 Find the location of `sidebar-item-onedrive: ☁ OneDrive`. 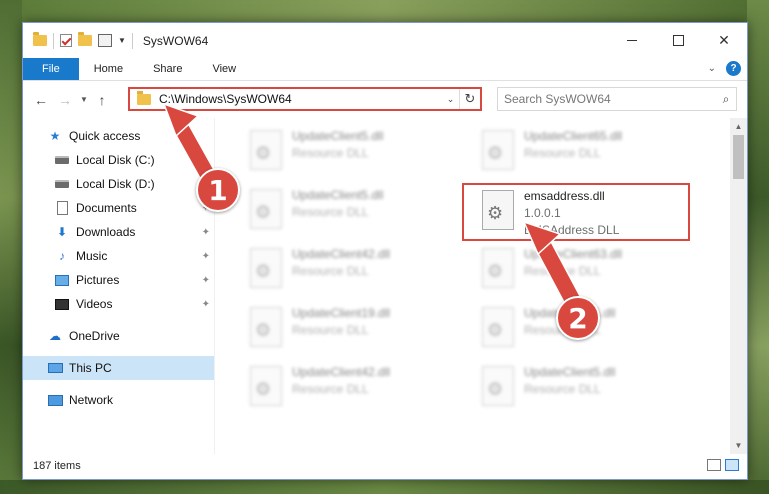

sidebar-item-onedrive: ☁ OneDrive is located at coordinates (118, 336).